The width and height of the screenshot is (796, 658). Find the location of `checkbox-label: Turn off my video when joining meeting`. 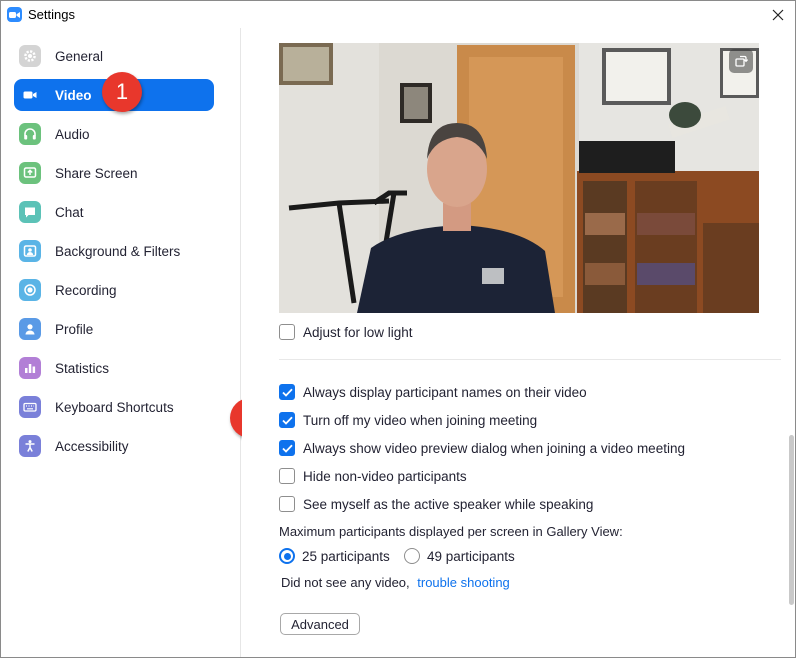

checkbox-label: Turn off my video when joining meeting is located at coordinates (420, 420).